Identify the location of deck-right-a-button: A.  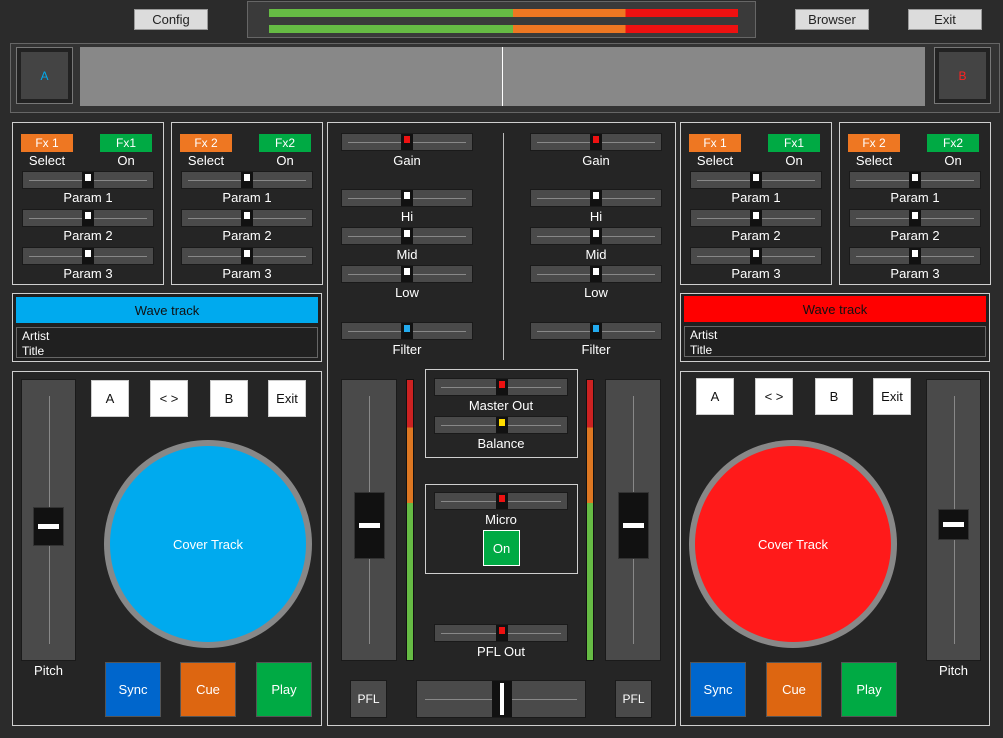
(715, 396).